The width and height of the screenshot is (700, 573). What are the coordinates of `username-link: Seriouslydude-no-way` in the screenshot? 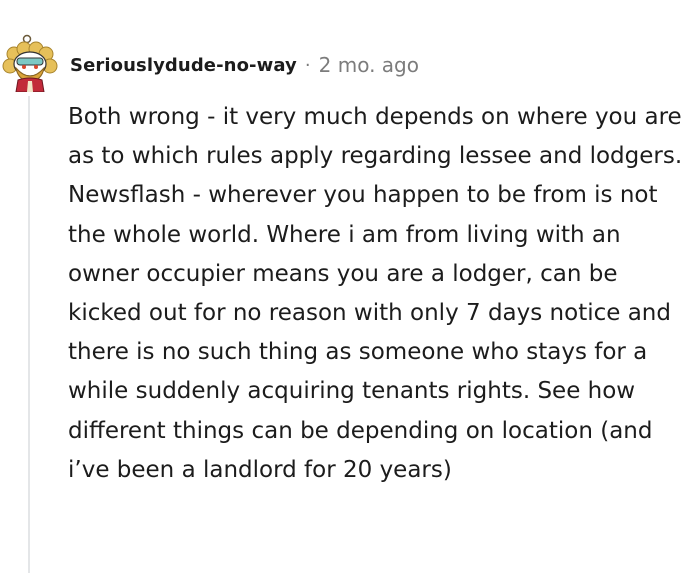 It's located at (183, 65).